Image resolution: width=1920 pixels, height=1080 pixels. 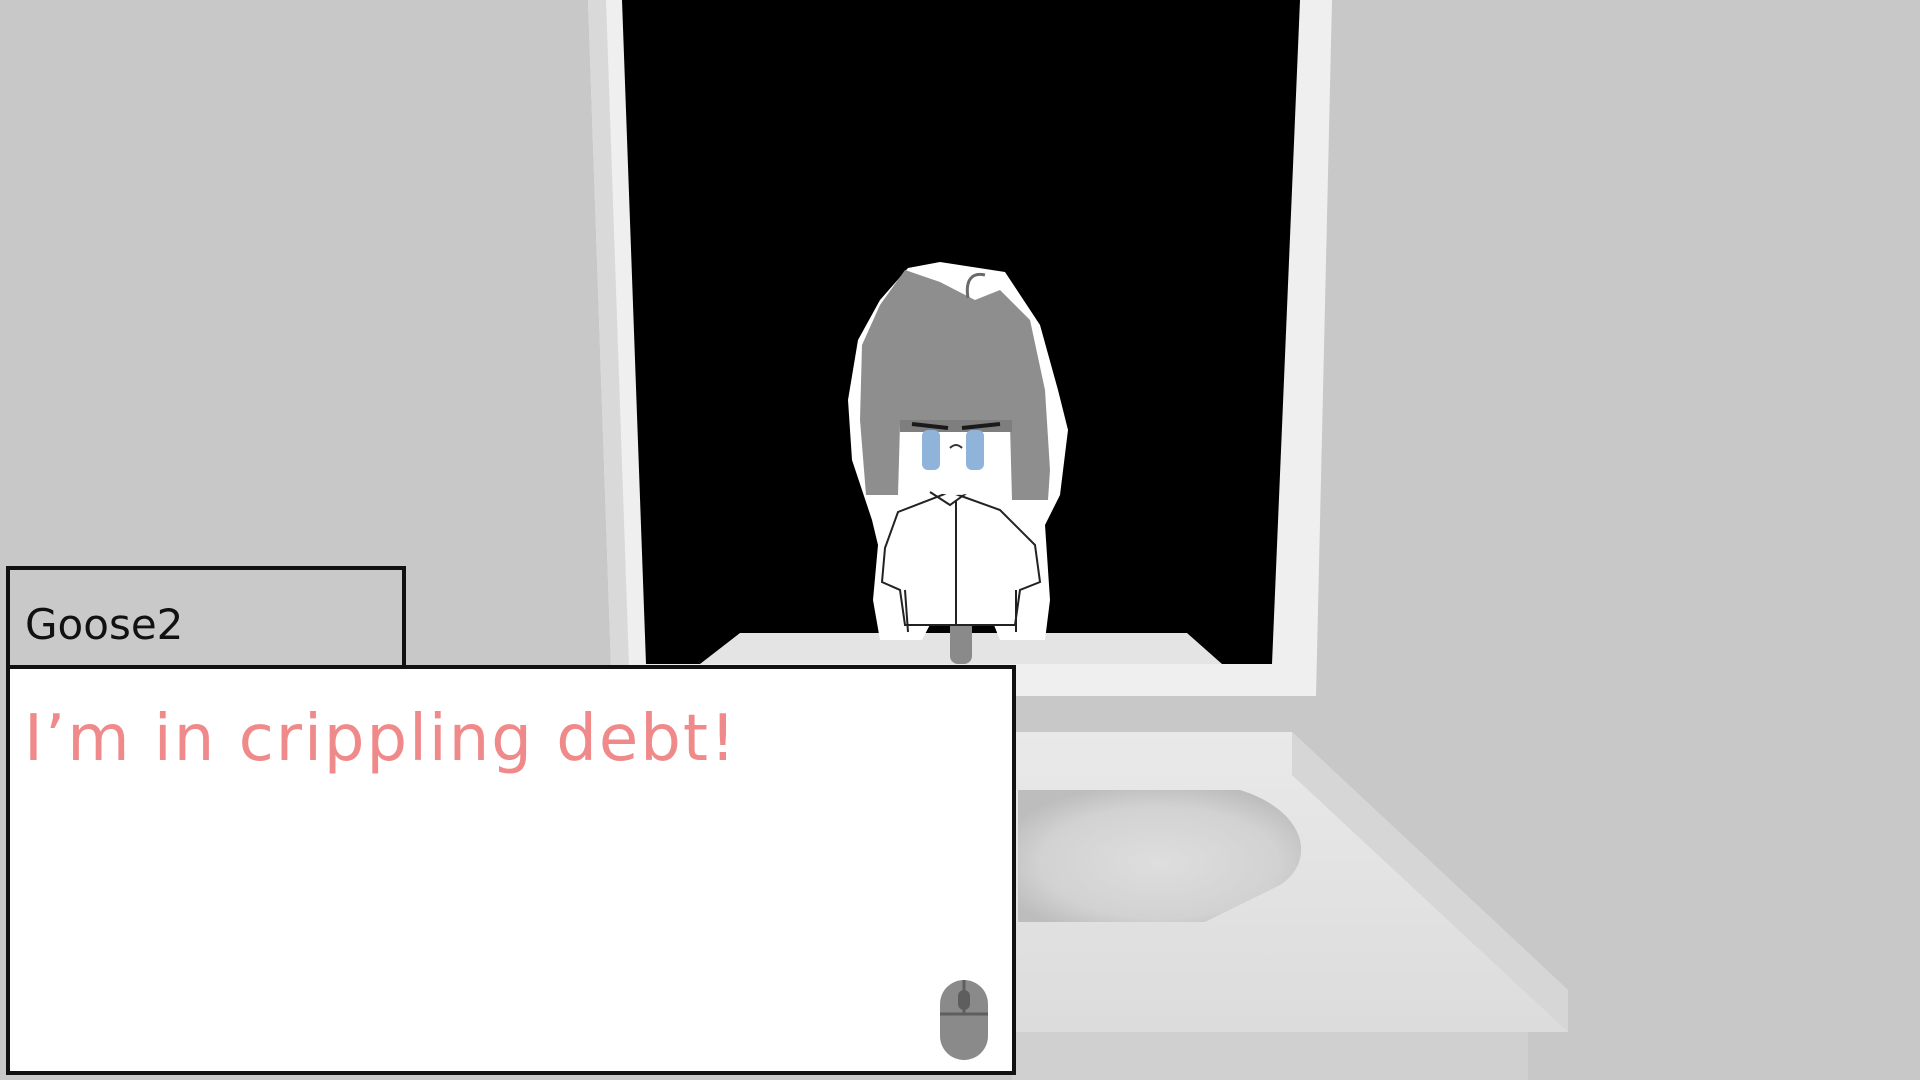 What do you see at coordinates (381, 739) in the screenshot?
I see `dialogue-text: I’m in crippling debt!` at bounding box center [381, 739].